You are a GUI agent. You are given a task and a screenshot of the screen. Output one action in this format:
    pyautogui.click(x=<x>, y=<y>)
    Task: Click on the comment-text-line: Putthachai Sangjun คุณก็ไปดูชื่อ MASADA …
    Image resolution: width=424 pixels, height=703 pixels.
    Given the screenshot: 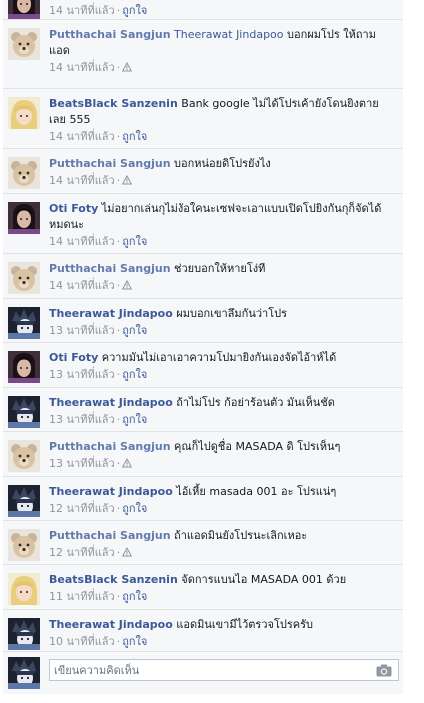 What is the action you would take?
    pyautogui.click(x=222, y=447)
    